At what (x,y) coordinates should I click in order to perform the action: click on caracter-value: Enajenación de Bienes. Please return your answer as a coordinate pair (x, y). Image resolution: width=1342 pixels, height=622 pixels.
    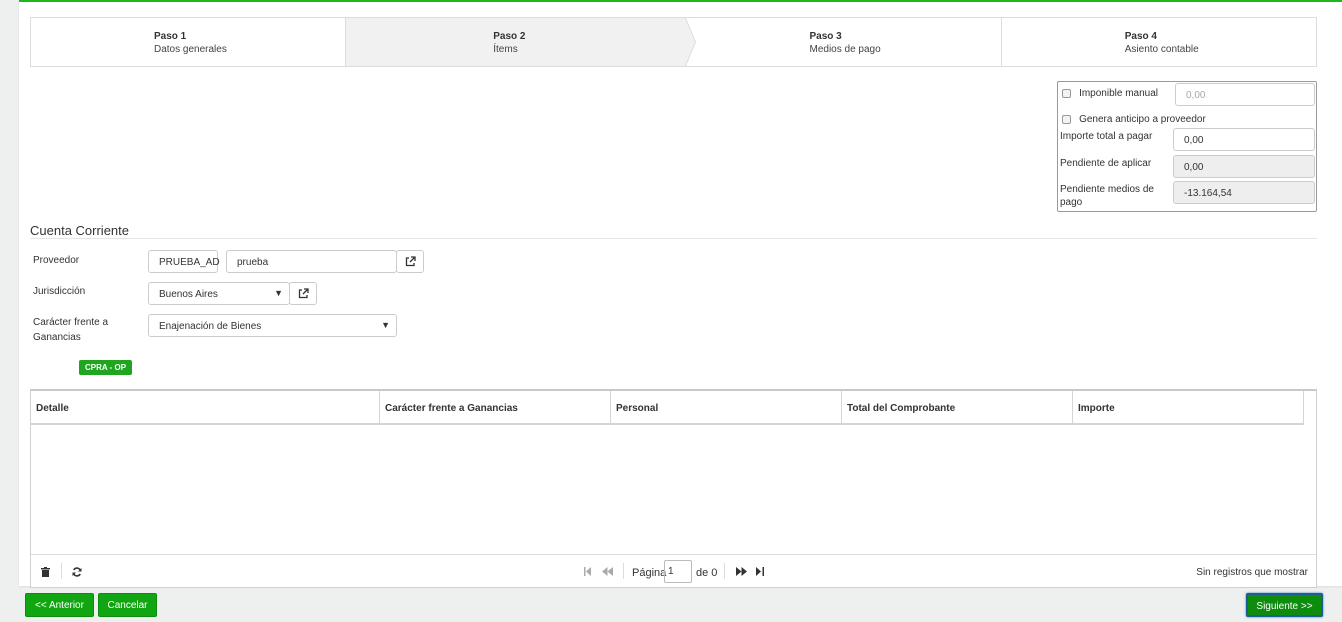
    Looking at the image, I should click on (210, 326).